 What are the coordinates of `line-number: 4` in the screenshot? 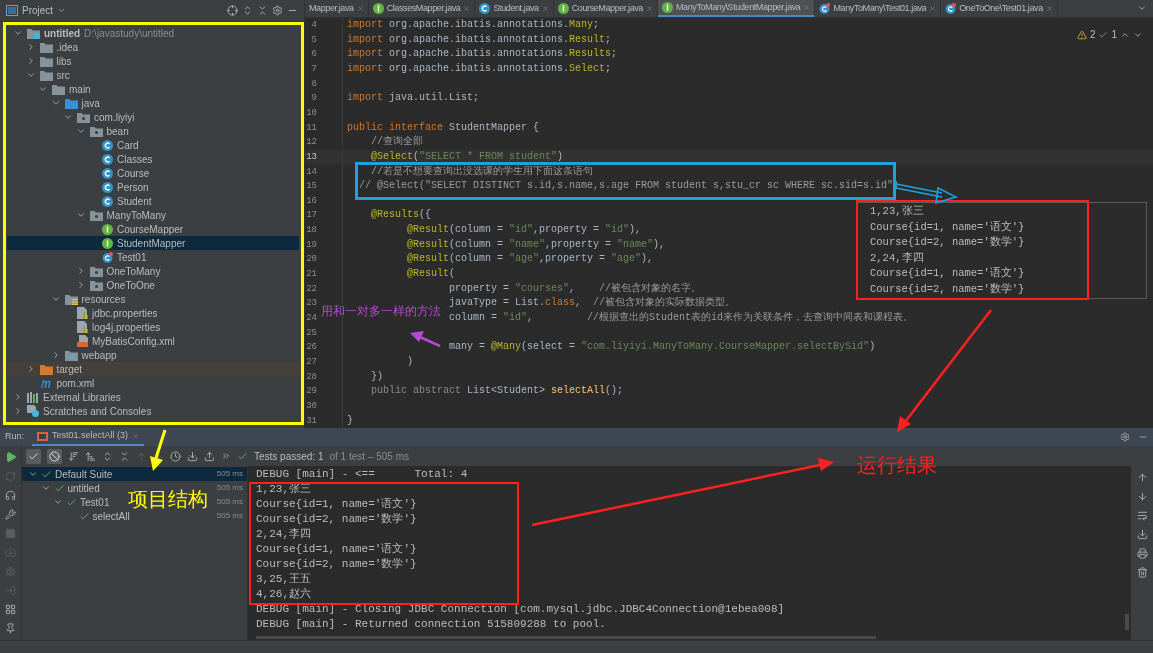 It's located at (313, 24).